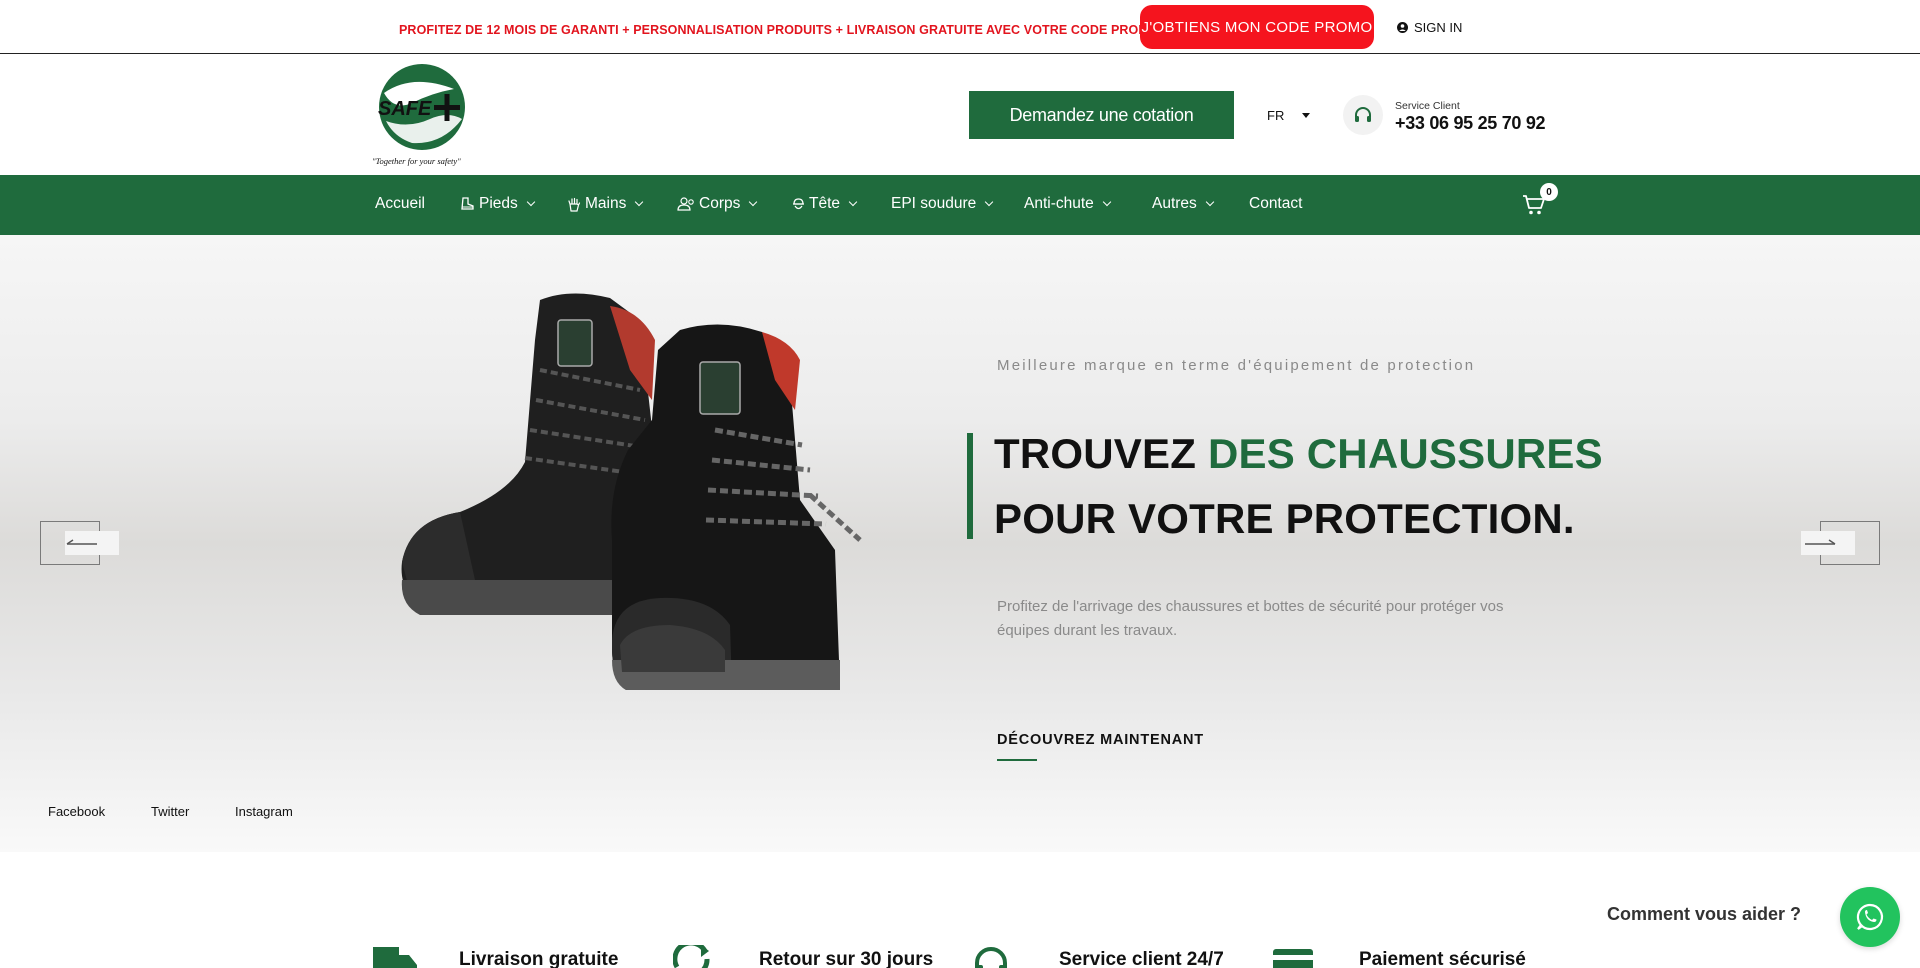 The height and width of the screenshot is (968, 1920). Describe the element at coordinates (1470, 123) in the screenshot. I see `support-phone: +33 06 95 25 70 92` at that location.